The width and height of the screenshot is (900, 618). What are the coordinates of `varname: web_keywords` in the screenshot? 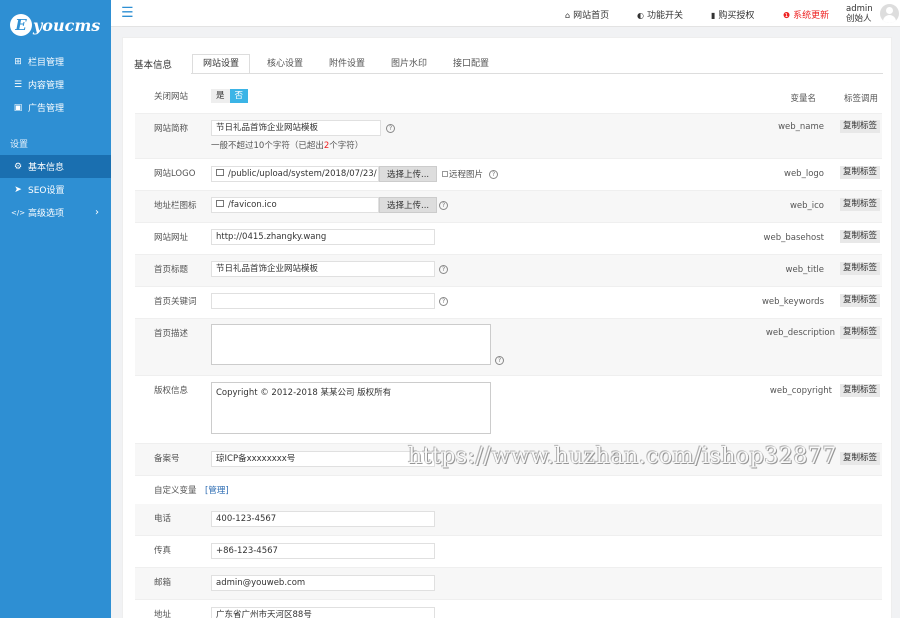 It's located at (792, 302).